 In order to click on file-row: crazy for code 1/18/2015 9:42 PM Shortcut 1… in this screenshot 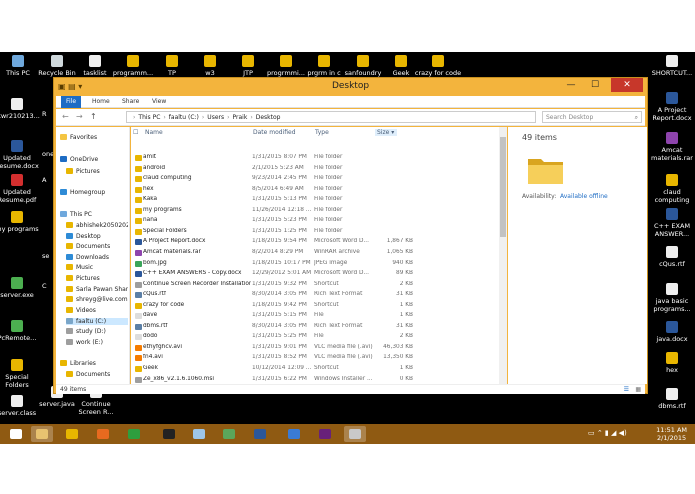, I will do `click(315, 306)`.